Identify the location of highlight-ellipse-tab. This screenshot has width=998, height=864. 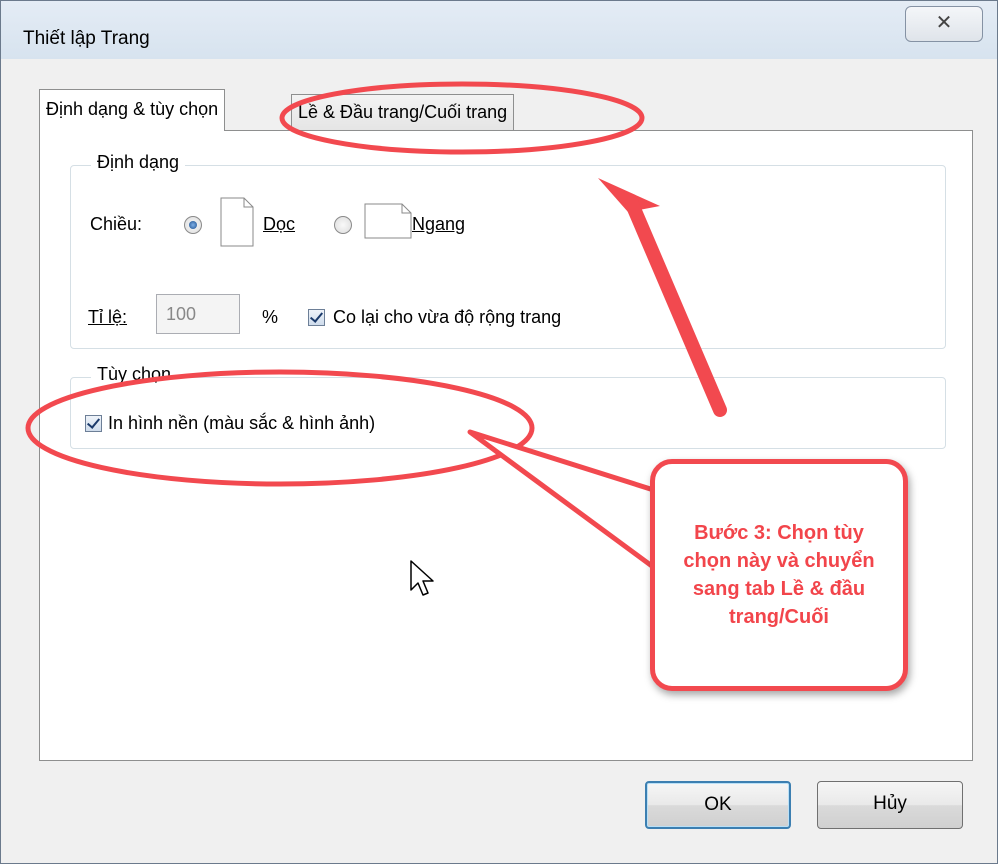
(462, 118).